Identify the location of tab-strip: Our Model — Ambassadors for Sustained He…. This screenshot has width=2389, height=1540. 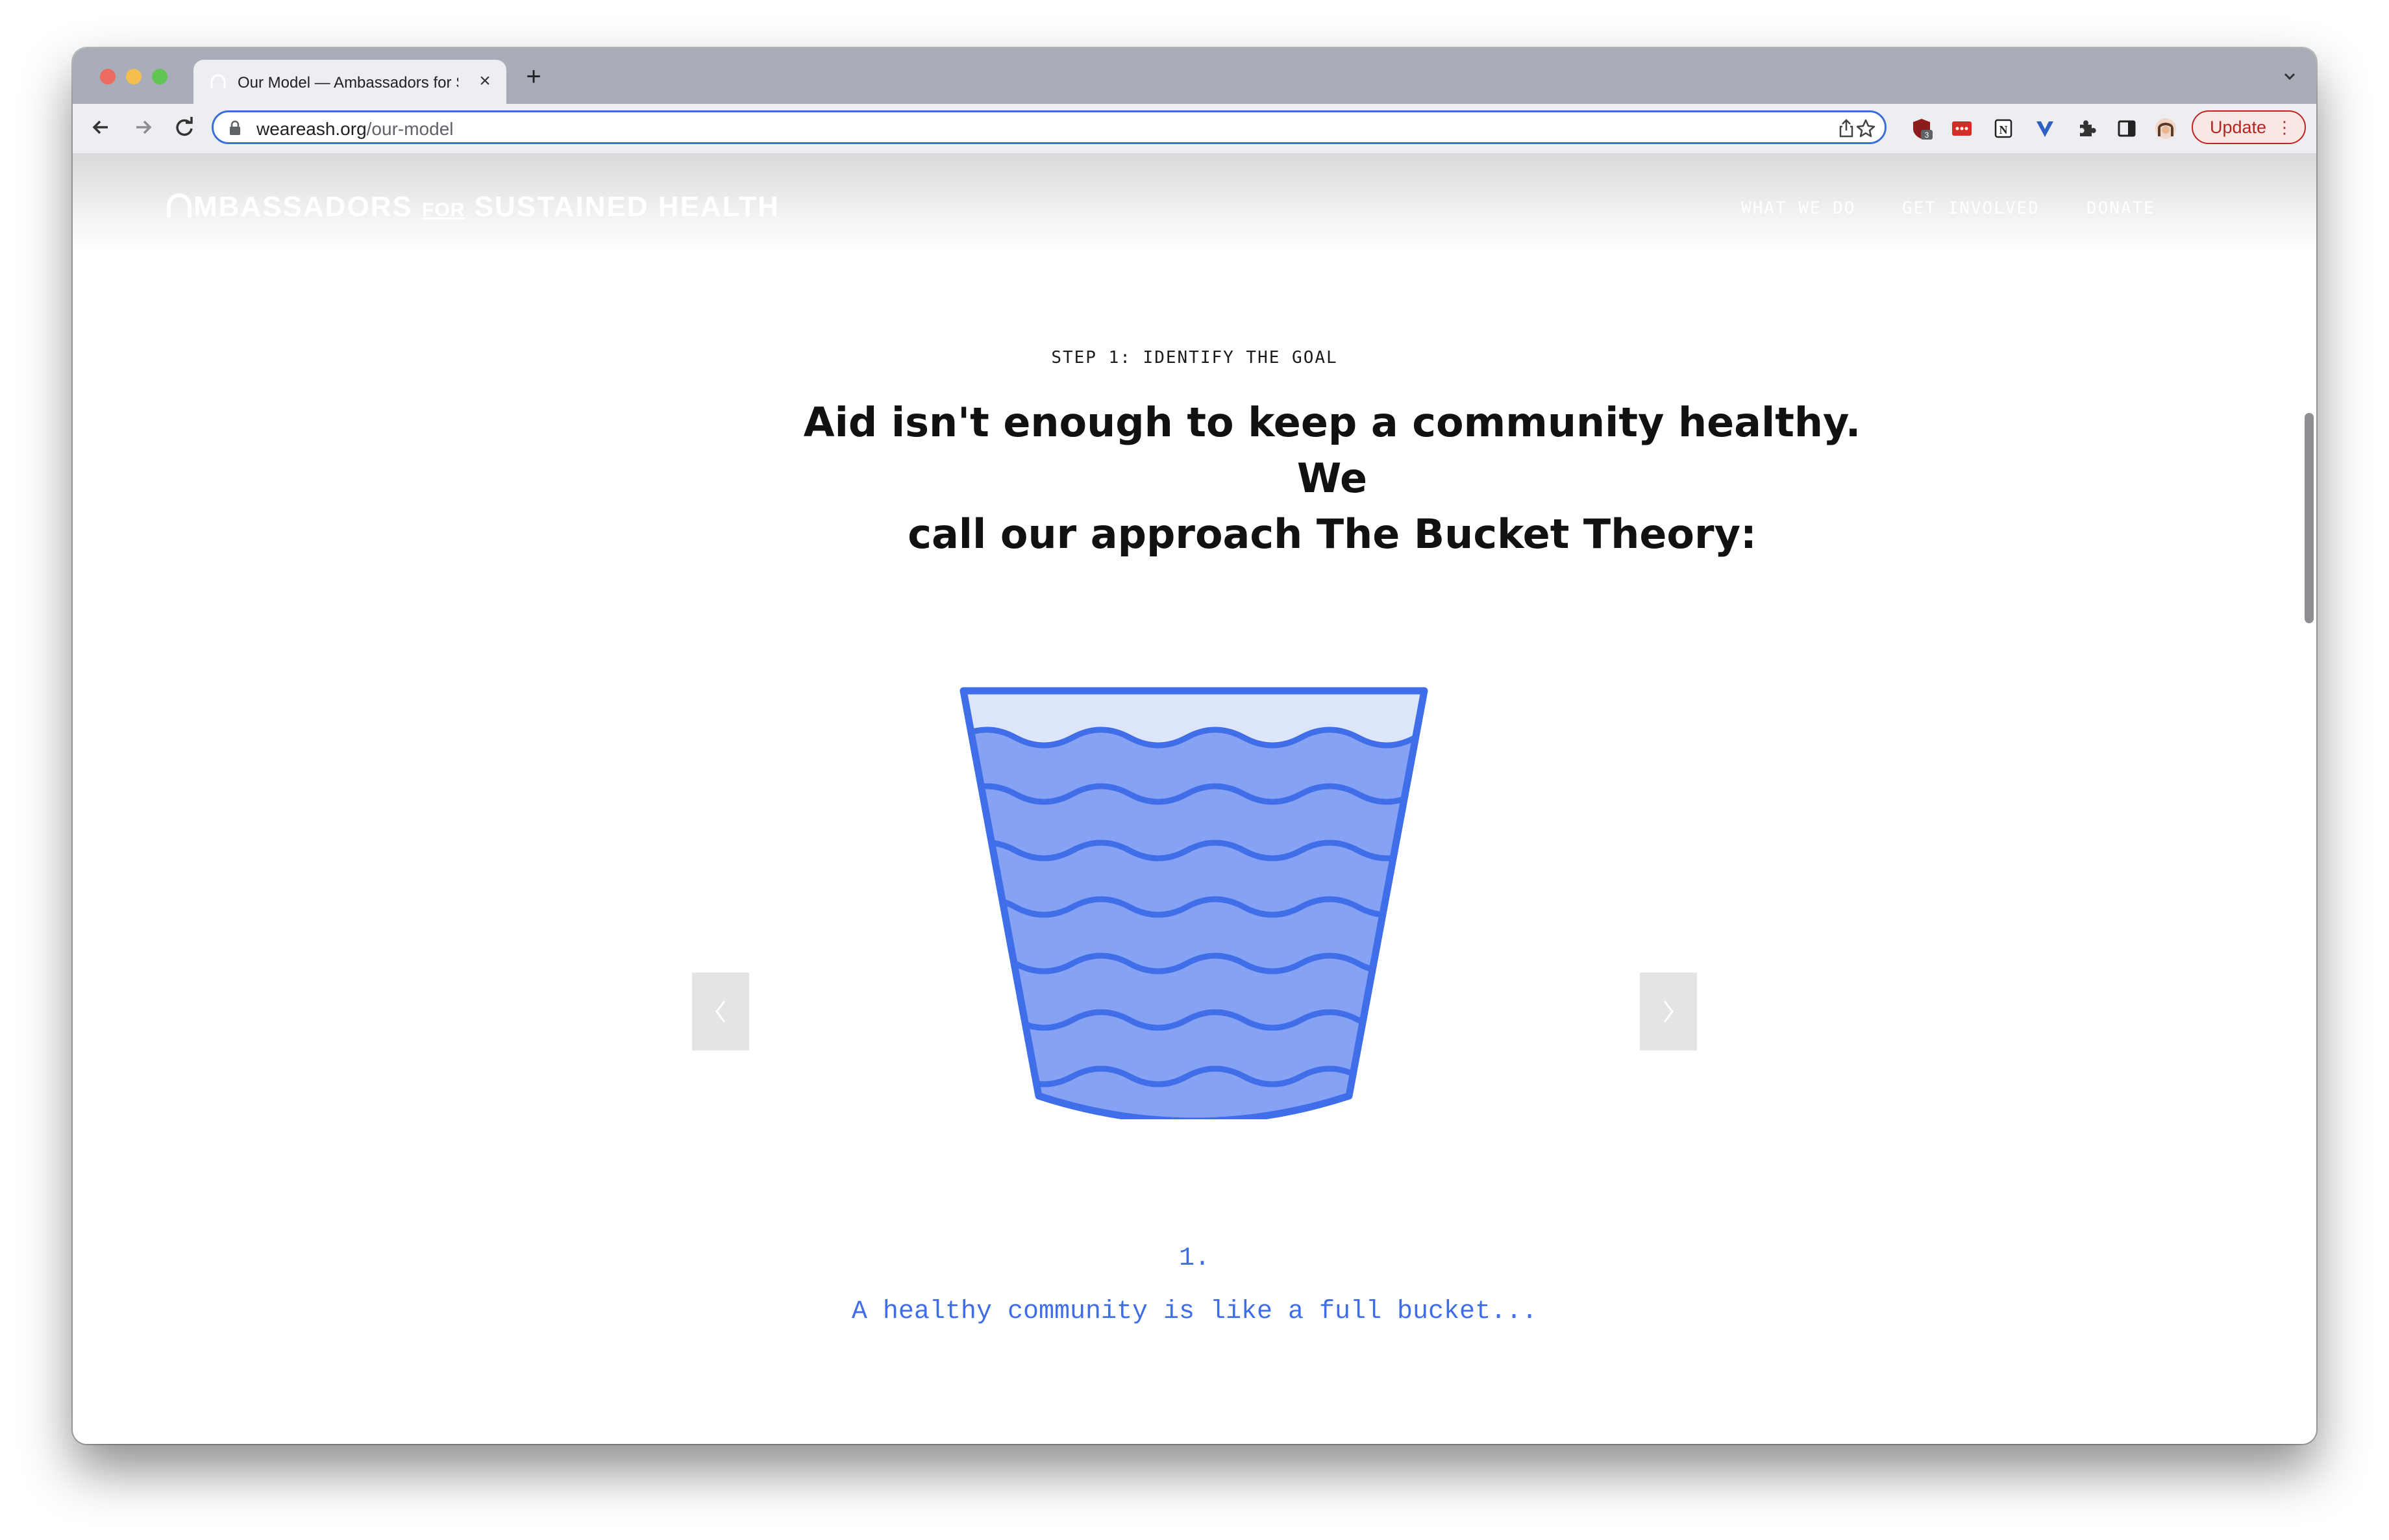
(1194, 76).